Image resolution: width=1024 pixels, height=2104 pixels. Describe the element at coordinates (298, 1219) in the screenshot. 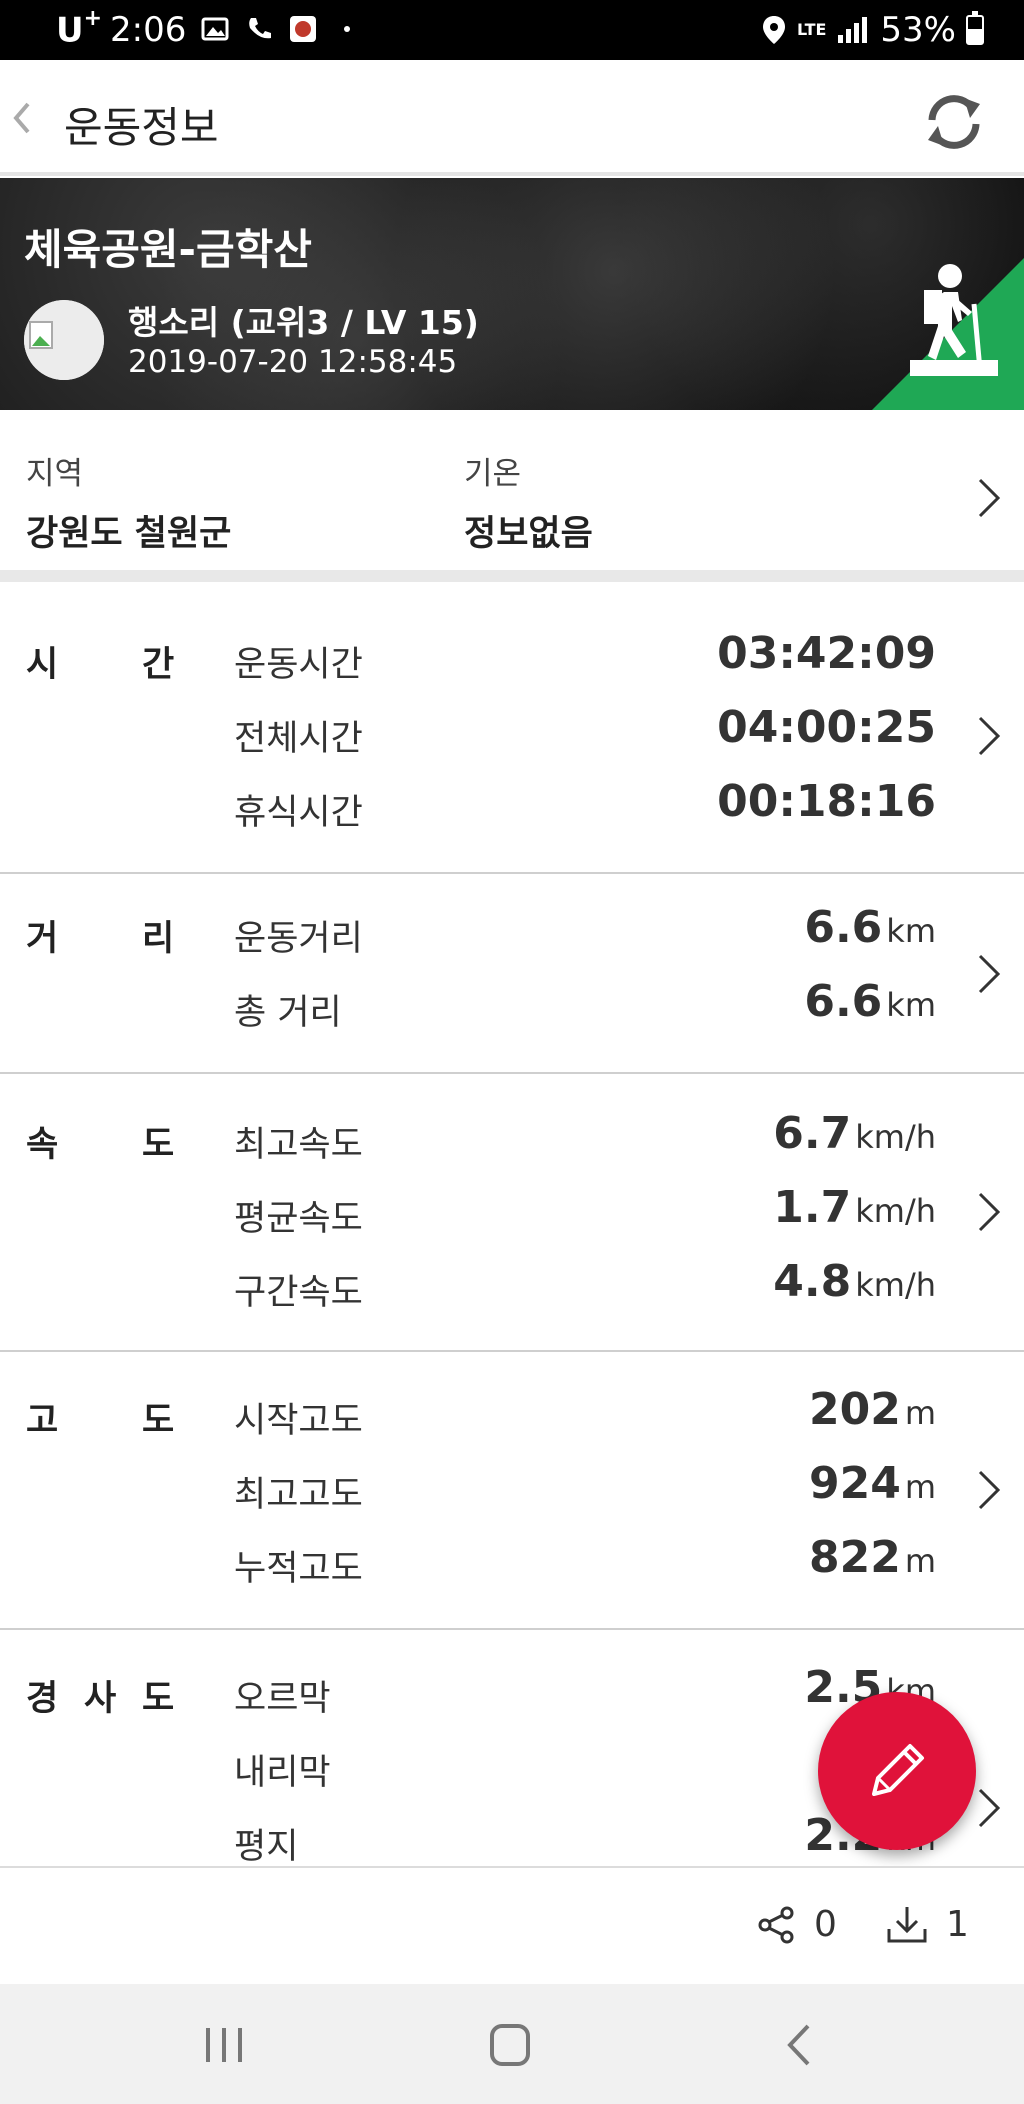

I see `stat-label: 평균속도` at that location.